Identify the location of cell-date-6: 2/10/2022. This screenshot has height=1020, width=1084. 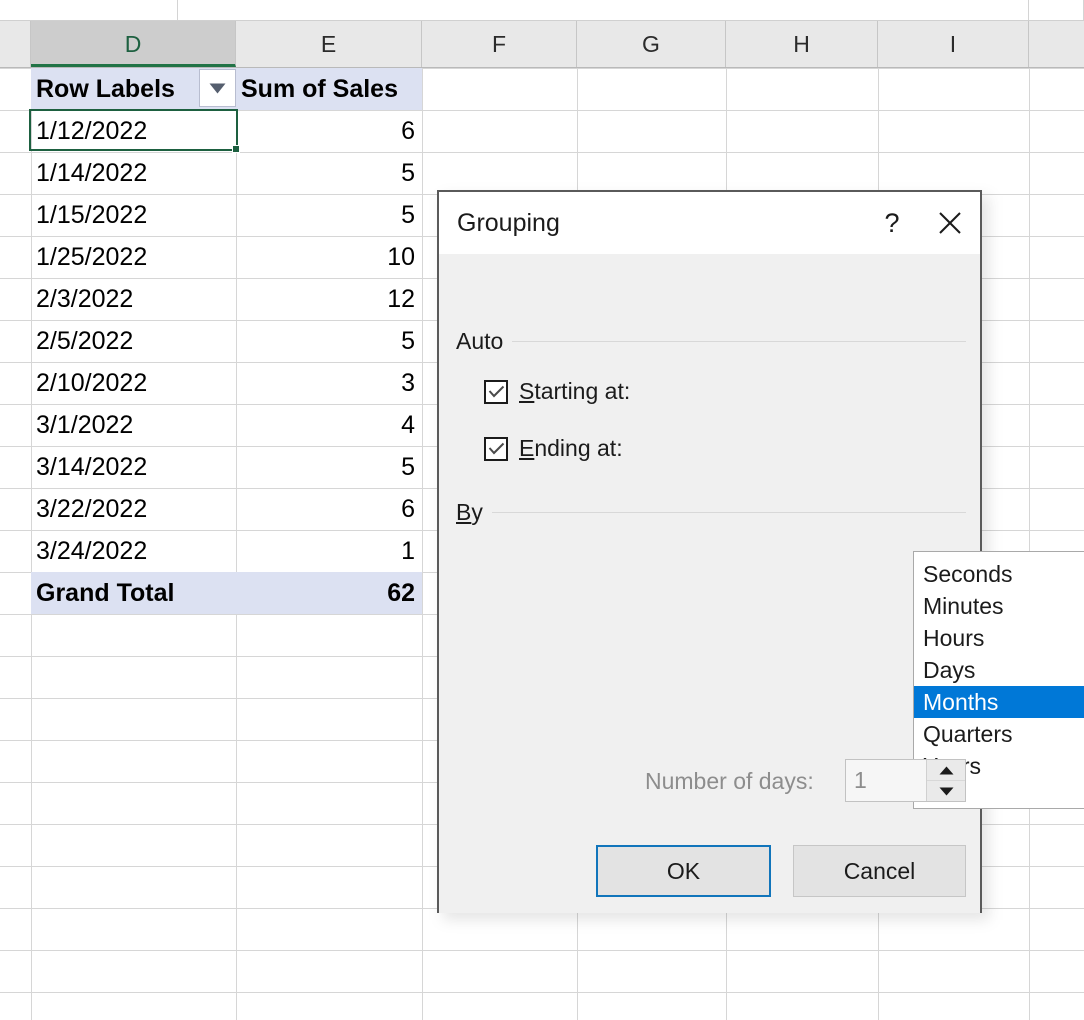
(133, 383).